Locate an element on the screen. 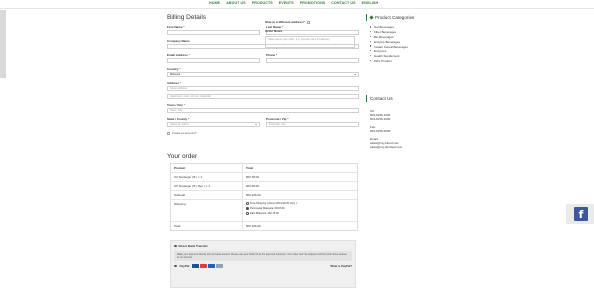 The width and height of the screenshot is (594, 288). contact-title: Contact Us is located at coordinates (404, 98).